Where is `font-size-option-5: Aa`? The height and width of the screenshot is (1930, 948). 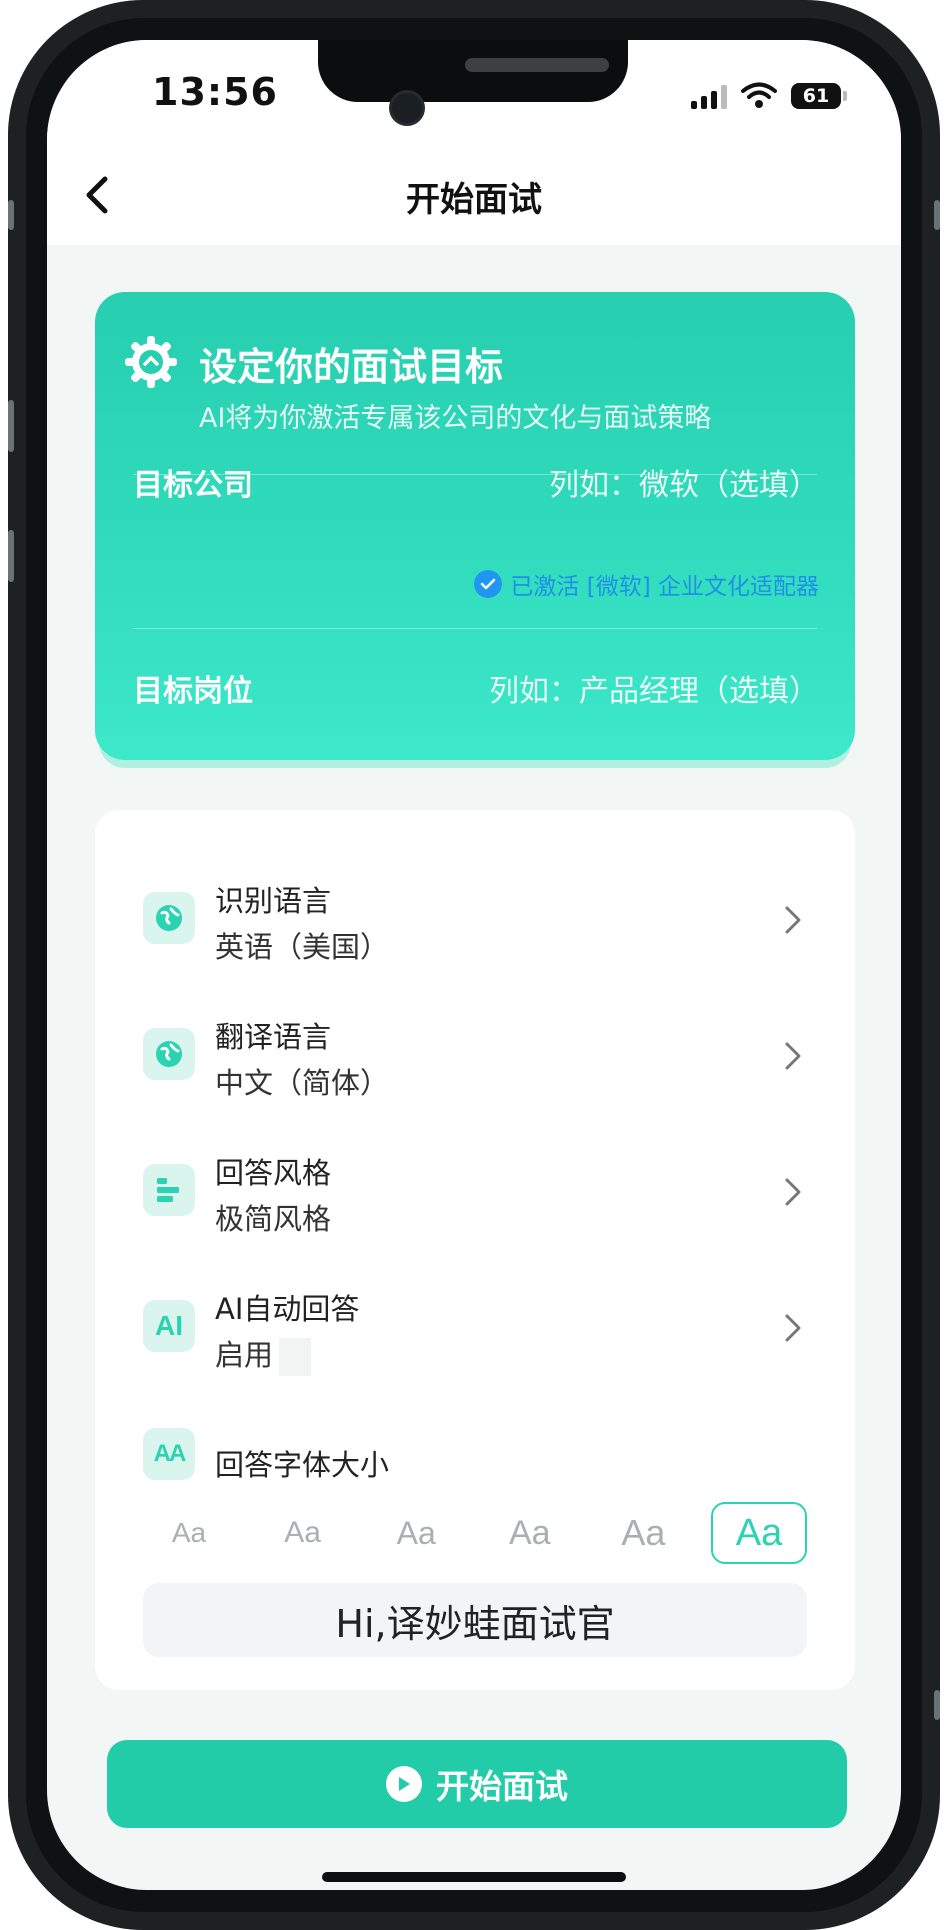
font-size-option-5: Aa is located at coordinates (643, 1533).